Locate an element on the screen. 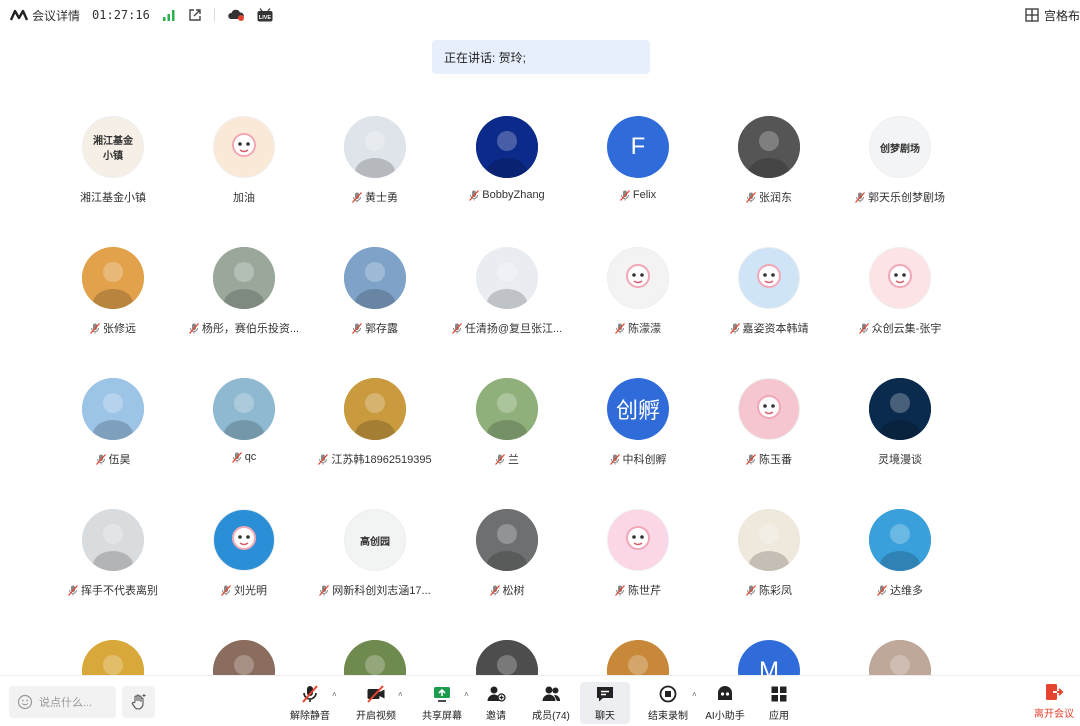  participant-name: 中科创孵 is located at coordinates (644, 460).